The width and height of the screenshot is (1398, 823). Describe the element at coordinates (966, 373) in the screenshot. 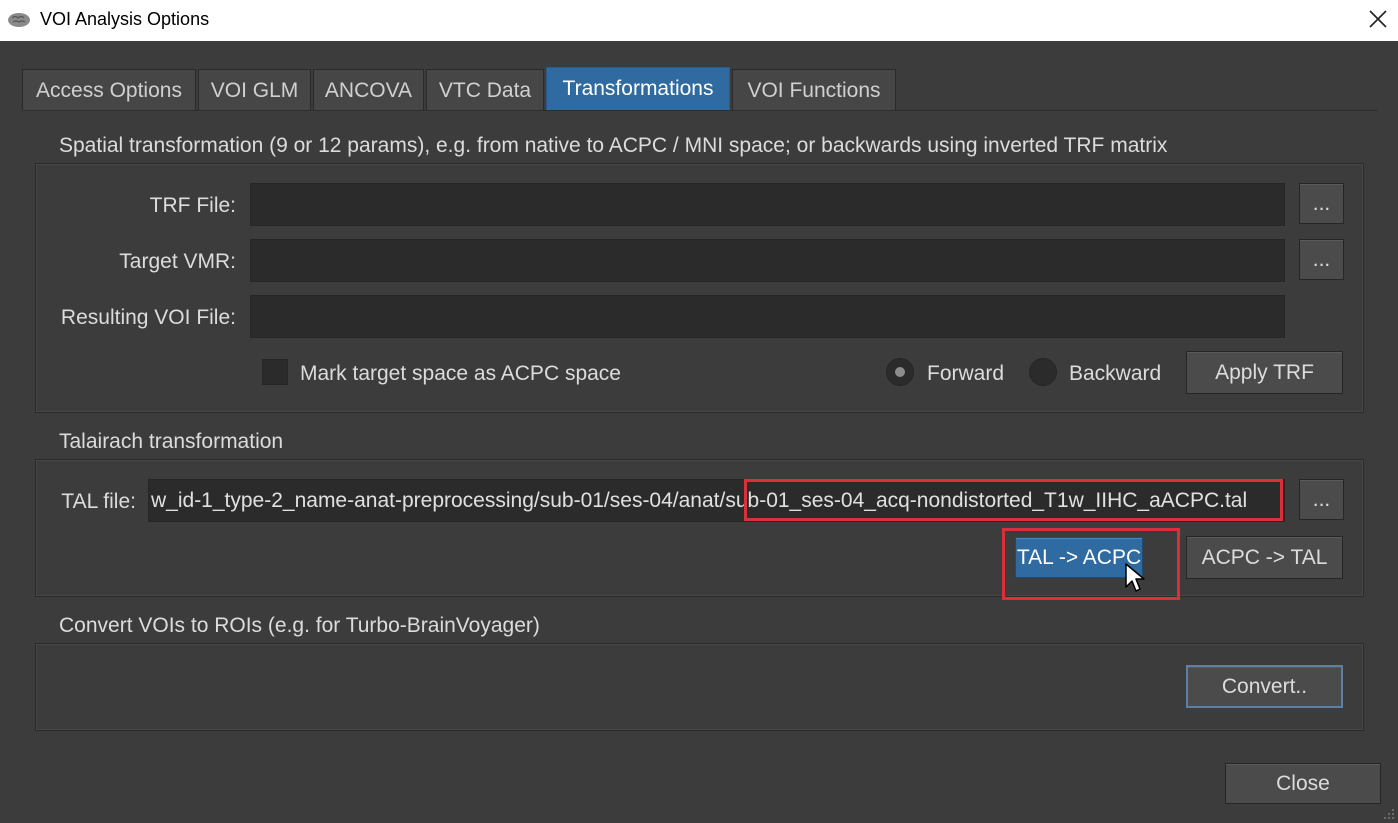

I see `forward-radio-label: Forward` at that location.